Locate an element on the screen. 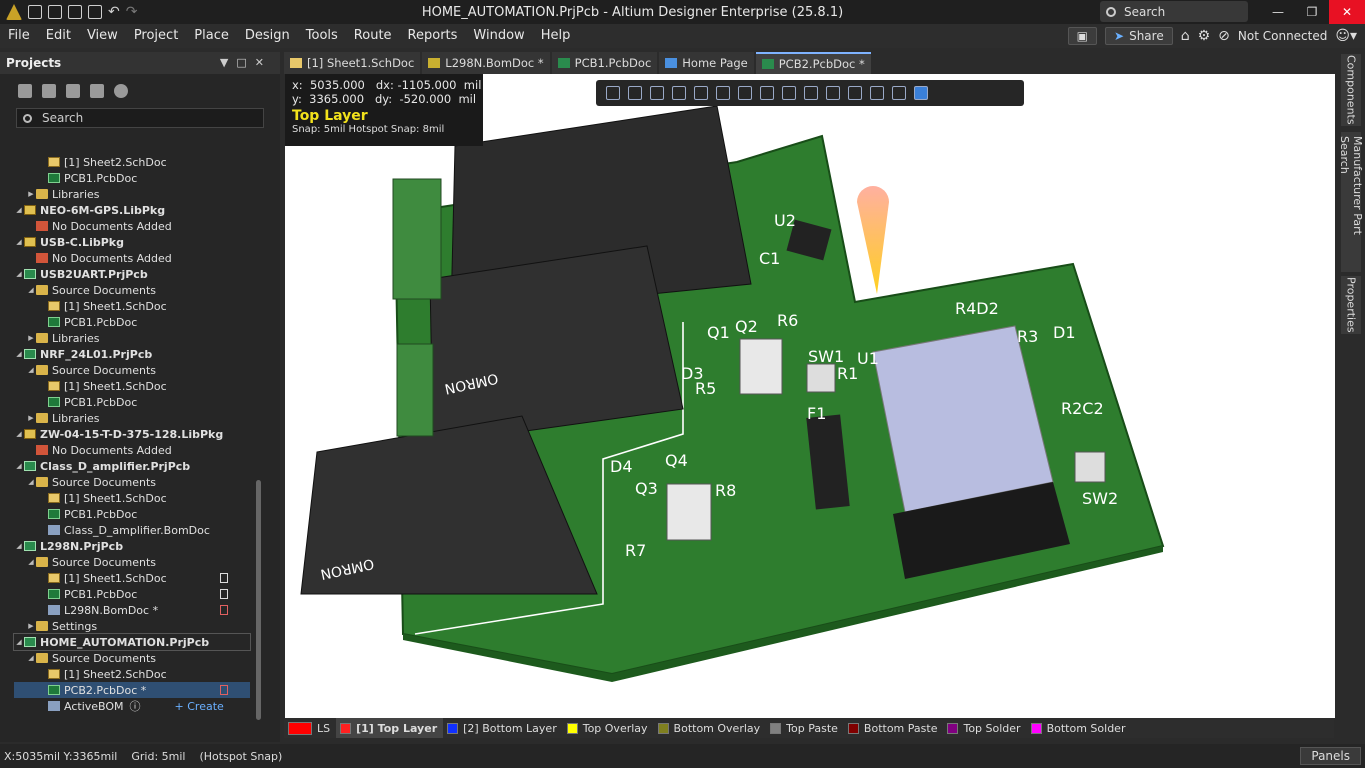 The width and height of the screenshot is (1365, 768). tree-item: ◢ ZW-04-15-T-D-375-128.LibPkg is located at coordinates (132, 434).